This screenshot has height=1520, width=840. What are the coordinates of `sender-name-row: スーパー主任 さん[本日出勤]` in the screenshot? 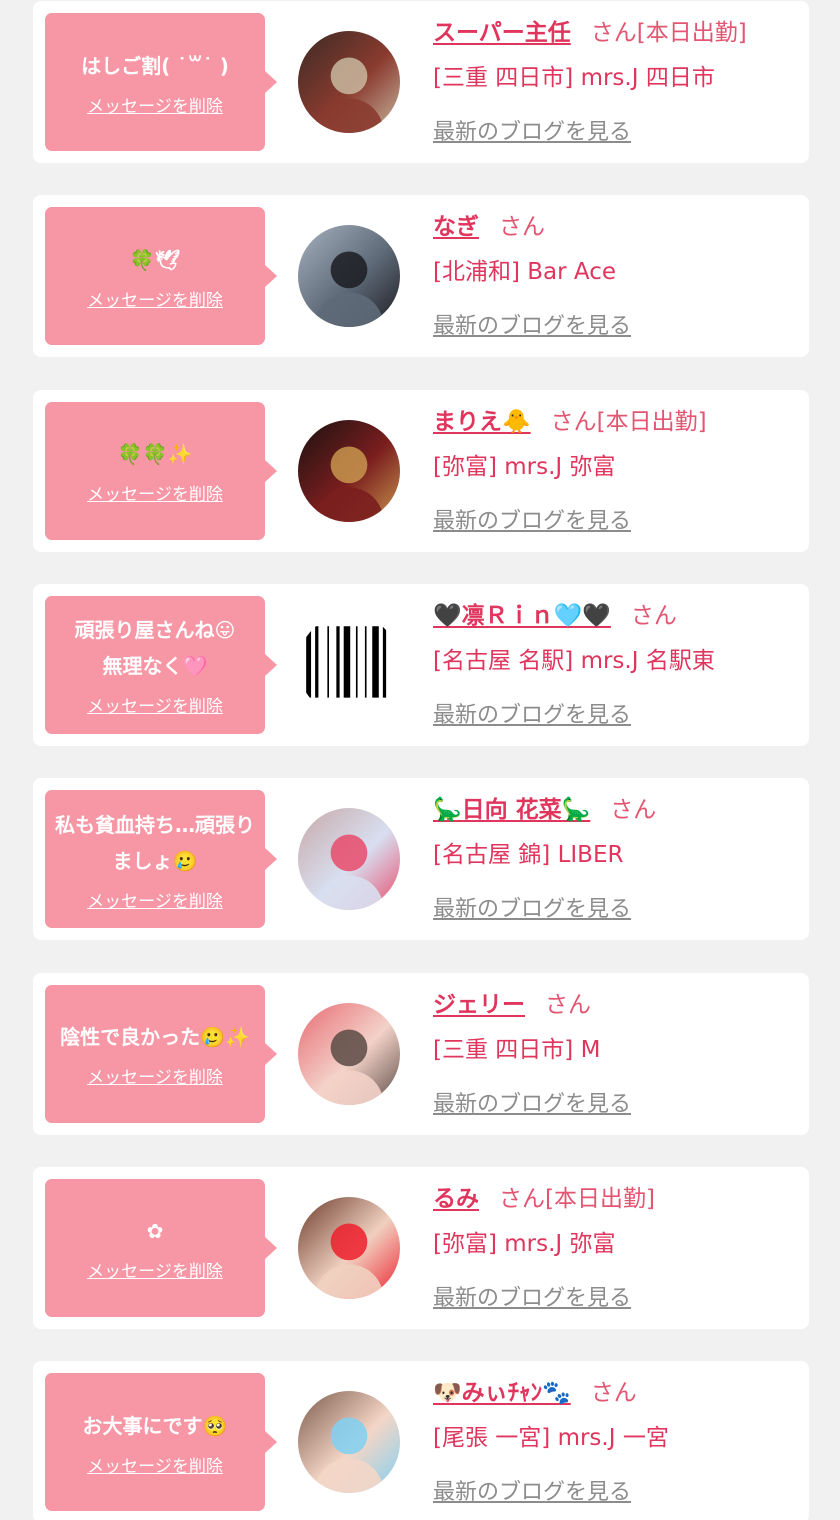 It's located at (590, 33).